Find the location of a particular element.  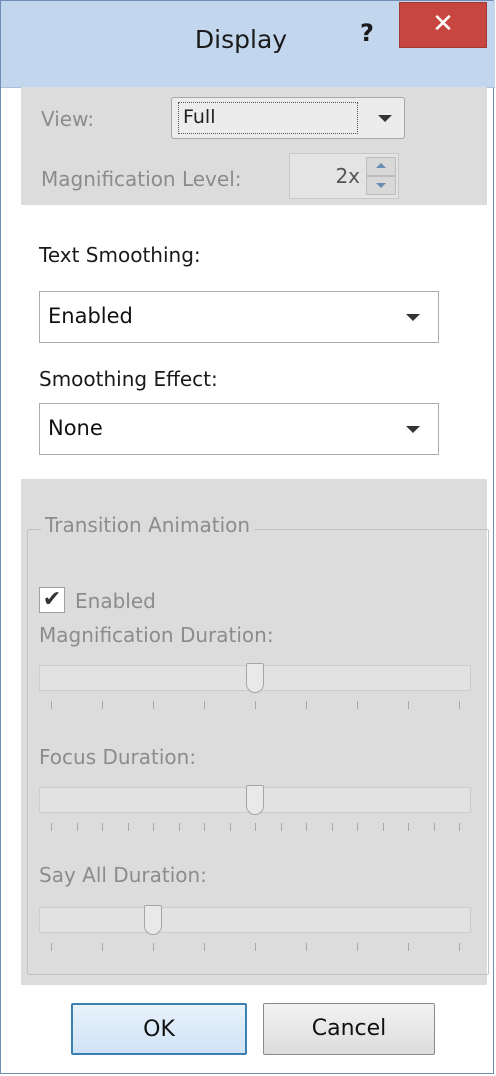

checkmark-icon: ✔ is located at coordinates (52, 599).